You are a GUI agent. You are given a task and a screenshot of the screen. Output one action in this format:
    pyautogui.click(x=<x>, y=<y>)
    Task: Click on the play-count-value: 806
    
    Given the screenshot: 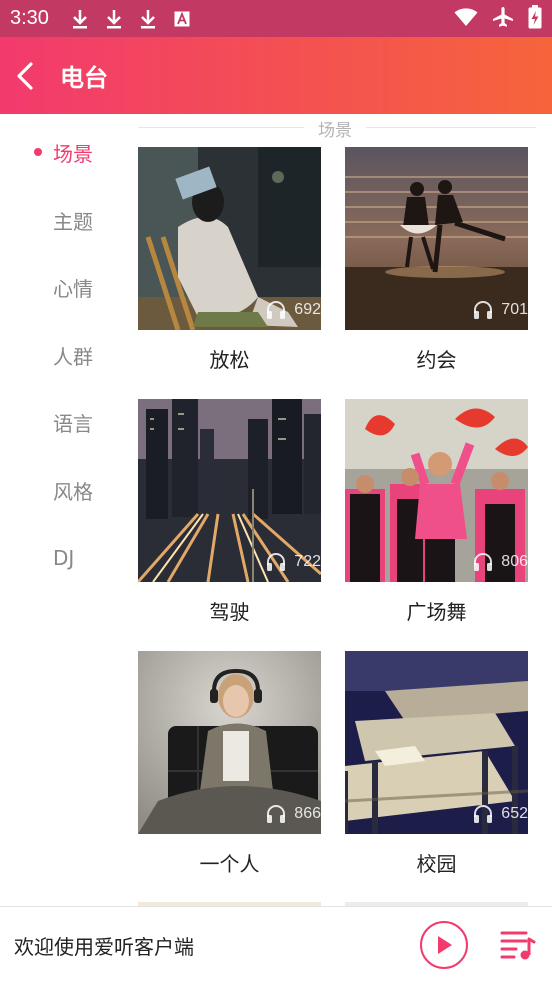 What is the action you would take?
    pyautogui.click(x=514, y=561)
    